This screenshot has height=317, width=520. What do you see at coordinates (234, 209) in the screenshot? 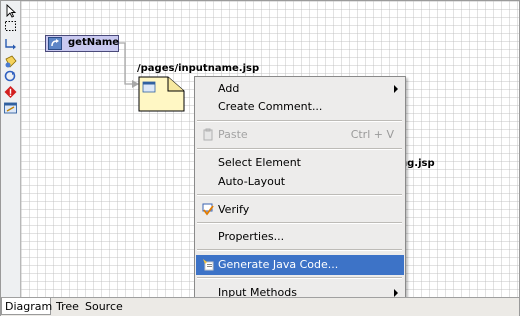
I see `menu-item-verify-label: Verify` at bounding box center [234, 209].